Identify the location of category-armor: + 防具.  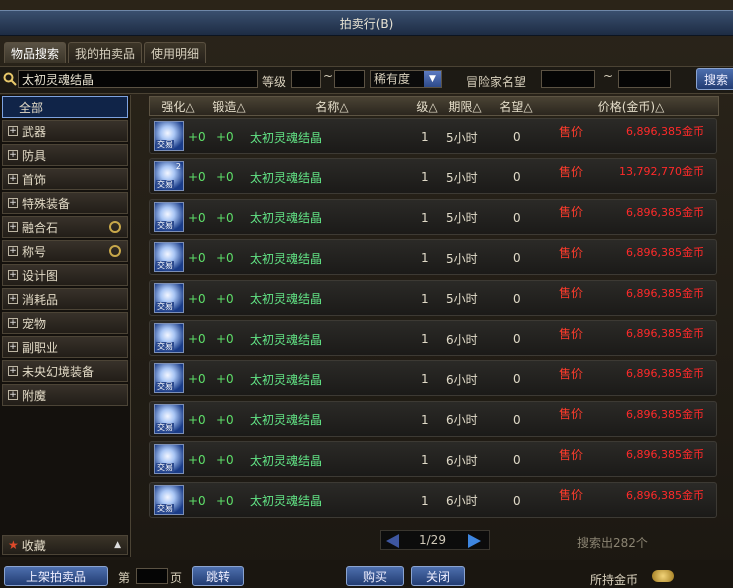
(65, 155).